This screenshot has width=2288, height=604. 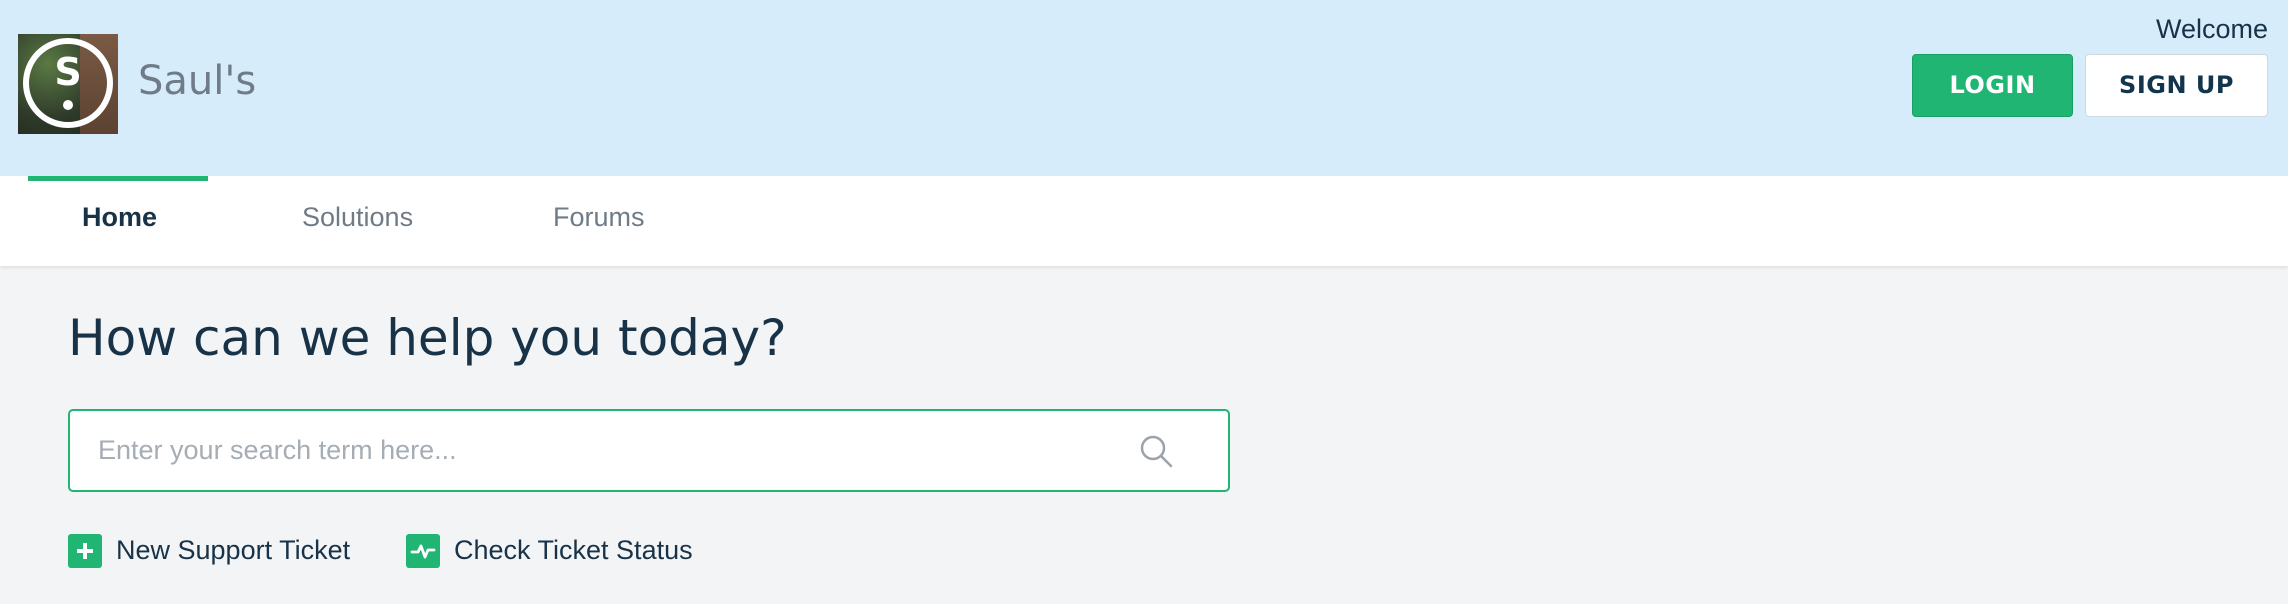 What do you see at coordinates (119, 217) in the screenshot?
I see `tab-home: Home` at bounding box center [119, 217].